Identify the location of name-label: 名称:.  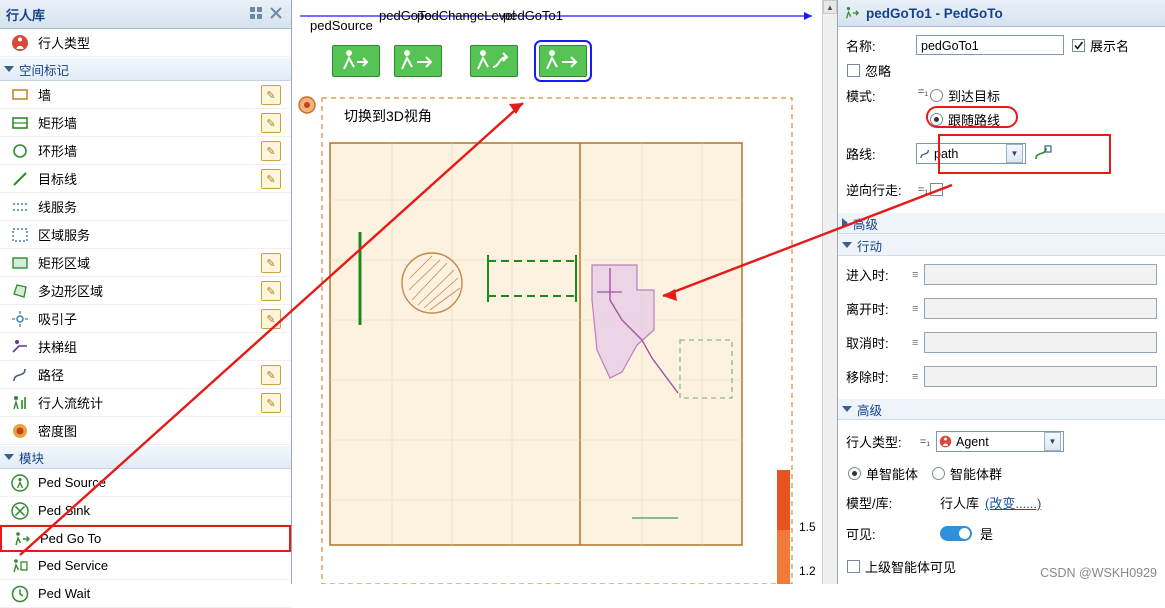
(861, 46).